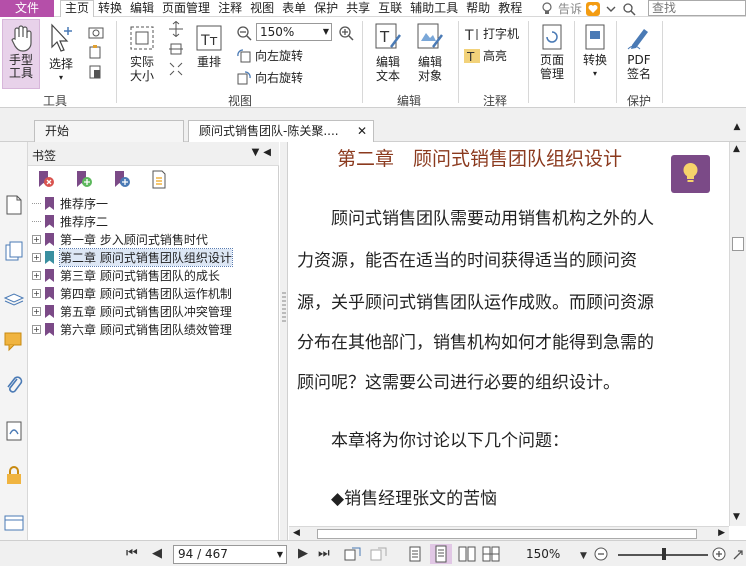  Describe the element at coordinates (491, 33) in the screenshot. I see `typewriter-button: T 打字机` at that location.